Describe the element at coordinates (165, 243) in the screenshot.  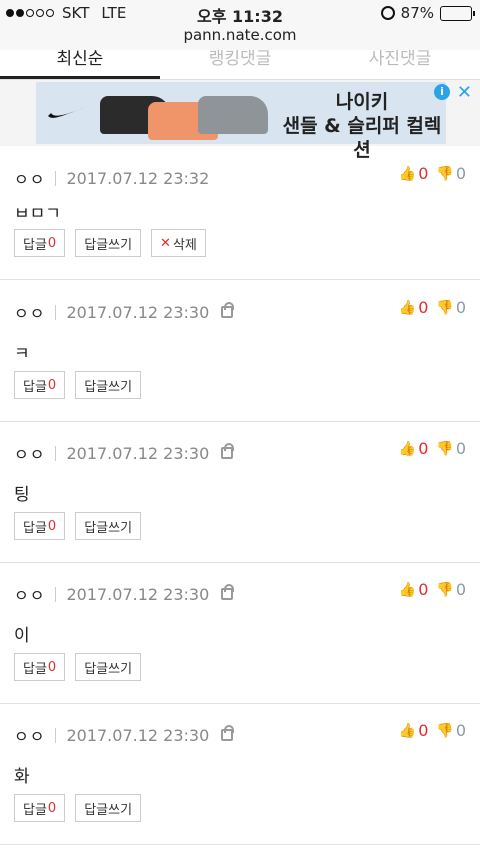
I see `close-icon: ✕` at that location.